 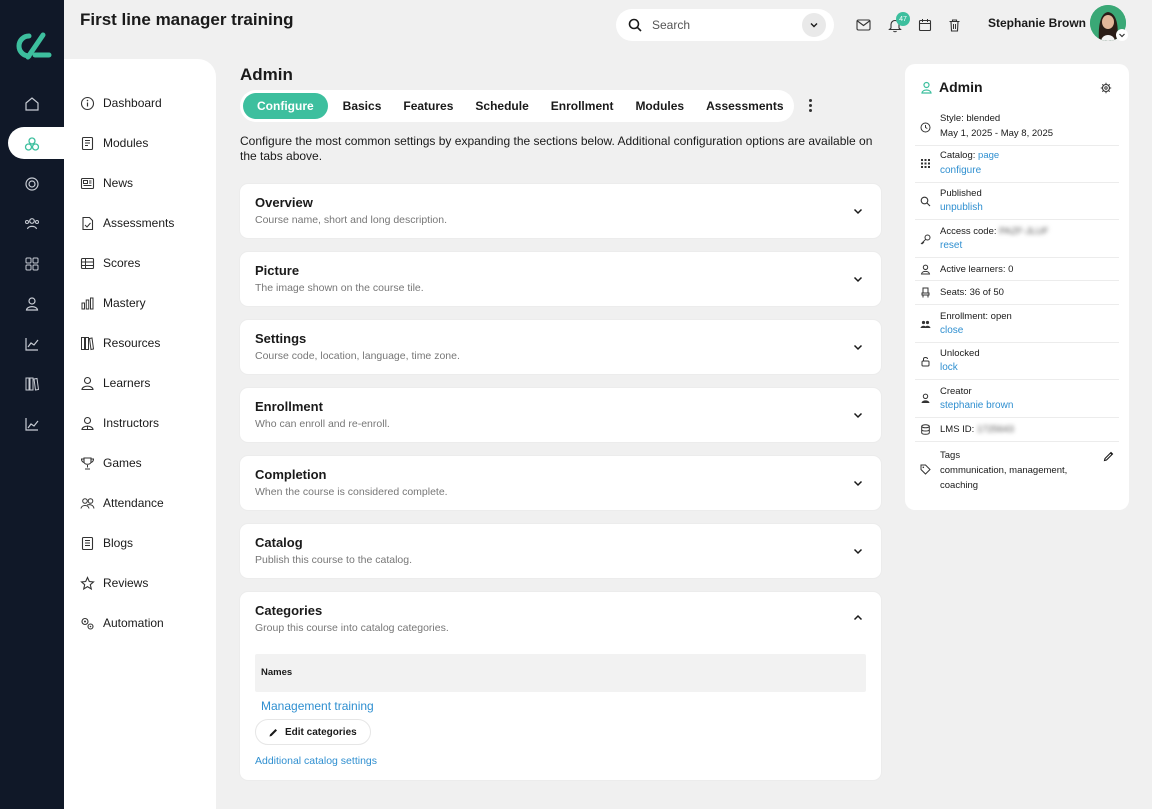 I want to click on sidebar-item-resources: Resources, so click(x=120, y=343).